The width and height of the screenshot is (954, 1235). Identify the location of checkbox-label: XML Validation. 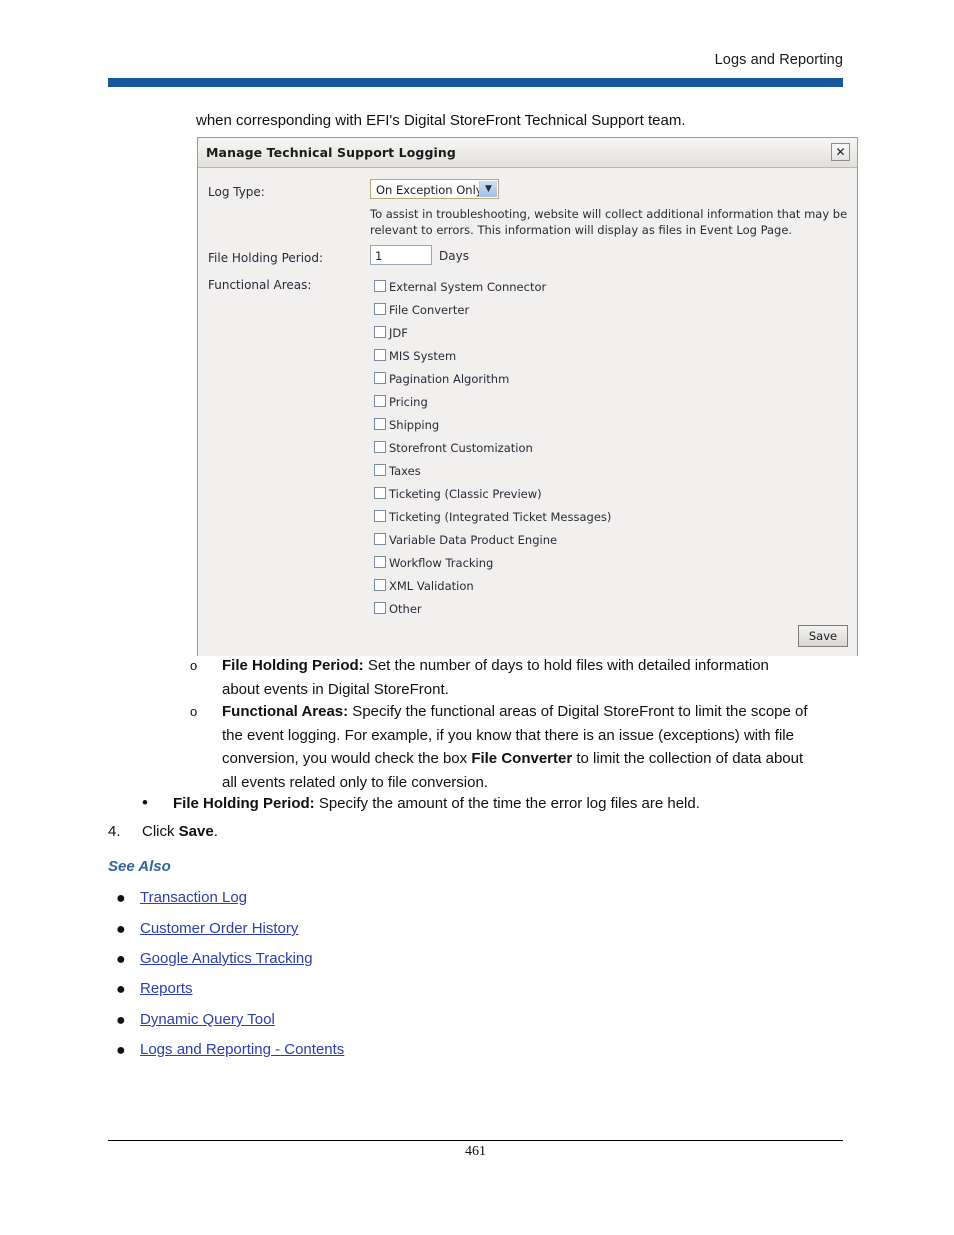
(431, 586).